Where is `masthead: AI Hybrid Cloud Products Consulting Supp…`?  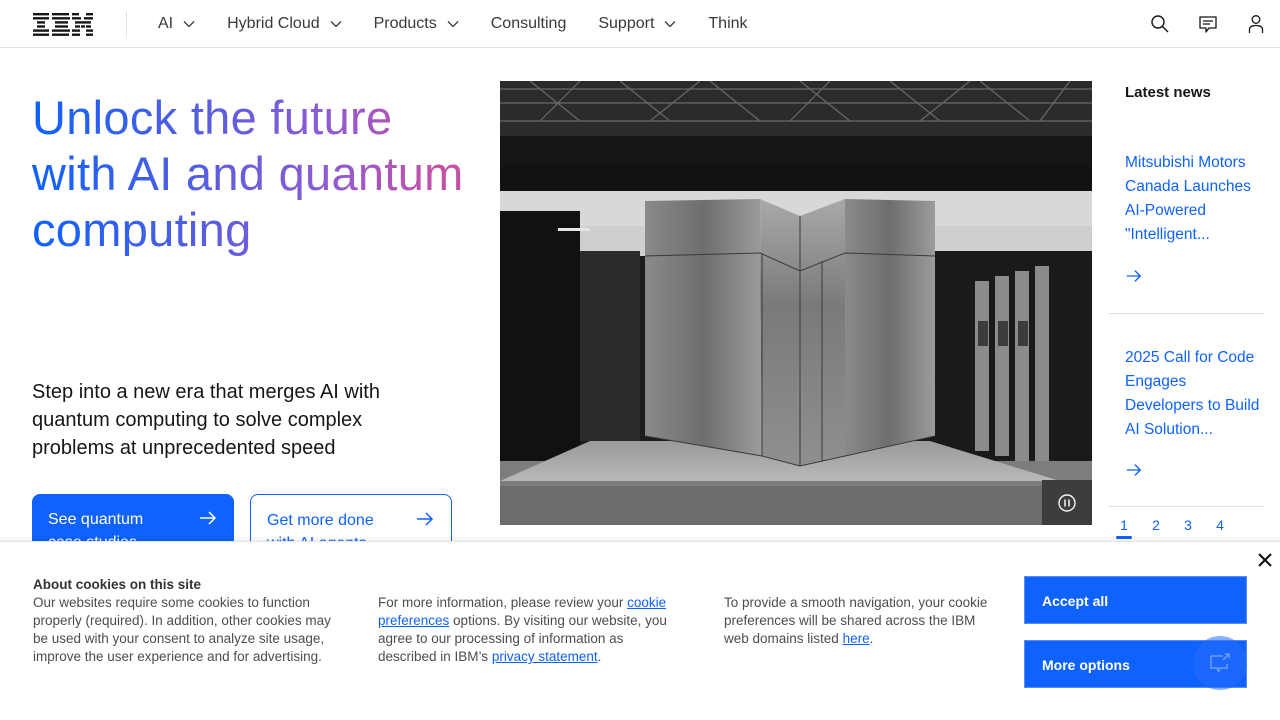 masthead: AI Hybrid Cloud Products Consulting Supp… is located at coordinates (640, 24).